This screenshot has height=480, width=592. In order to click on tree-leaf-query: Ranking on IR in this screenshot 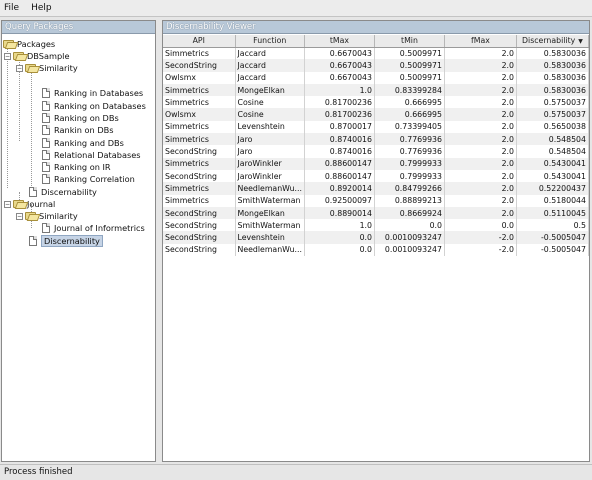, I will do `click(76, 167)`.